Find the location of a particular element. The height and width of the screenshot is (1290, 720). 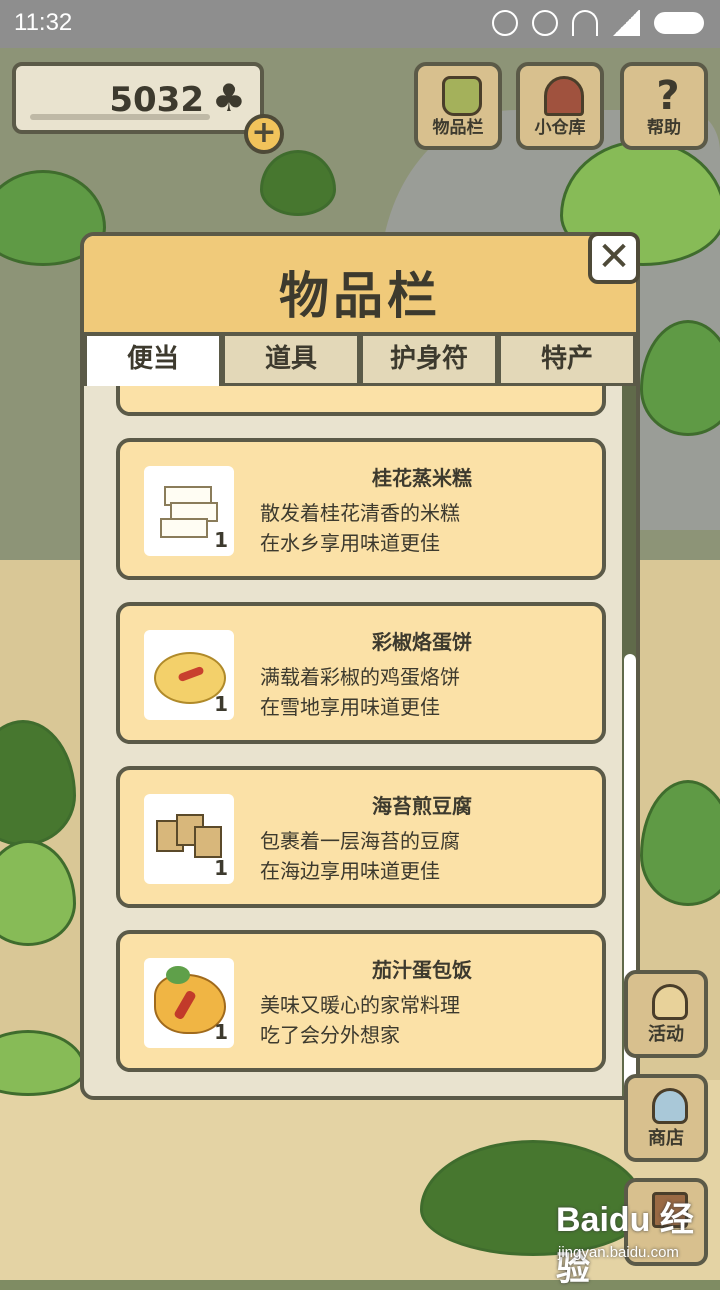

modal-header: 物品栏 is located at coordinates (360, 286).